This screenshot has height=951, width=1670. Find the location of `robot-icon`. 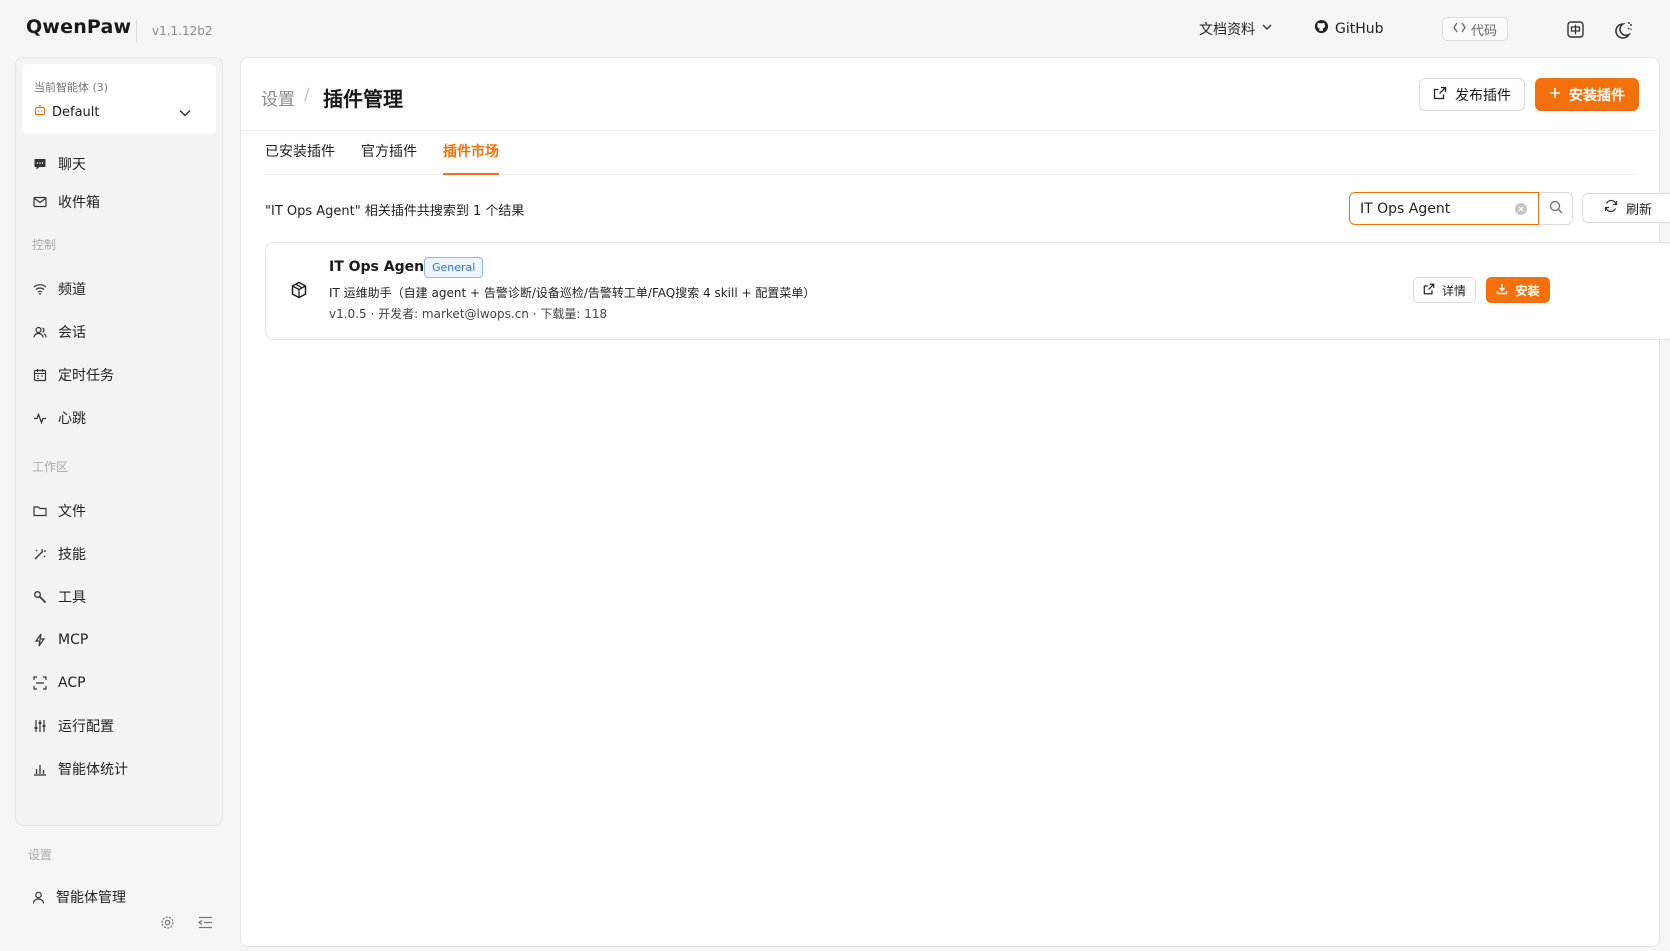

robot-icon is located at coordinates (40, 112).